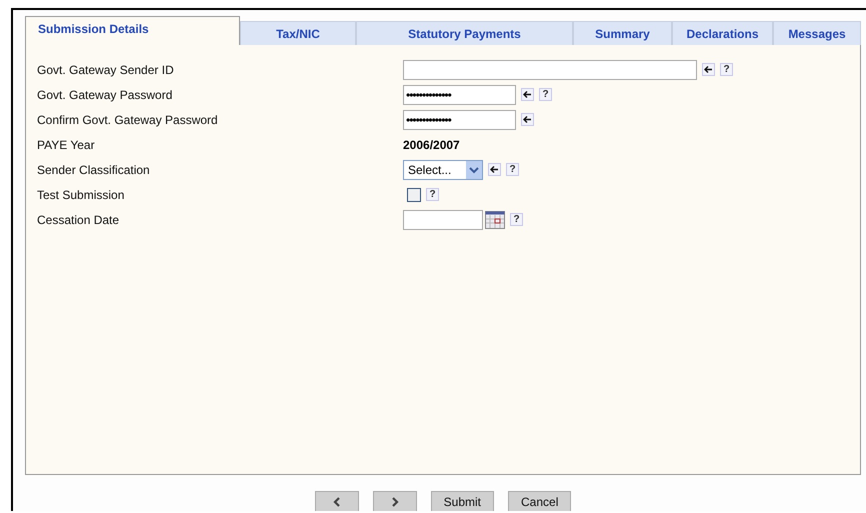 Image resolution: width=866 pixels, height=513 pixels. What do you see at coordinates (94, 169) in the screenshot?
I see `field-label: Sender Classification` at bounding box center [94, 169].